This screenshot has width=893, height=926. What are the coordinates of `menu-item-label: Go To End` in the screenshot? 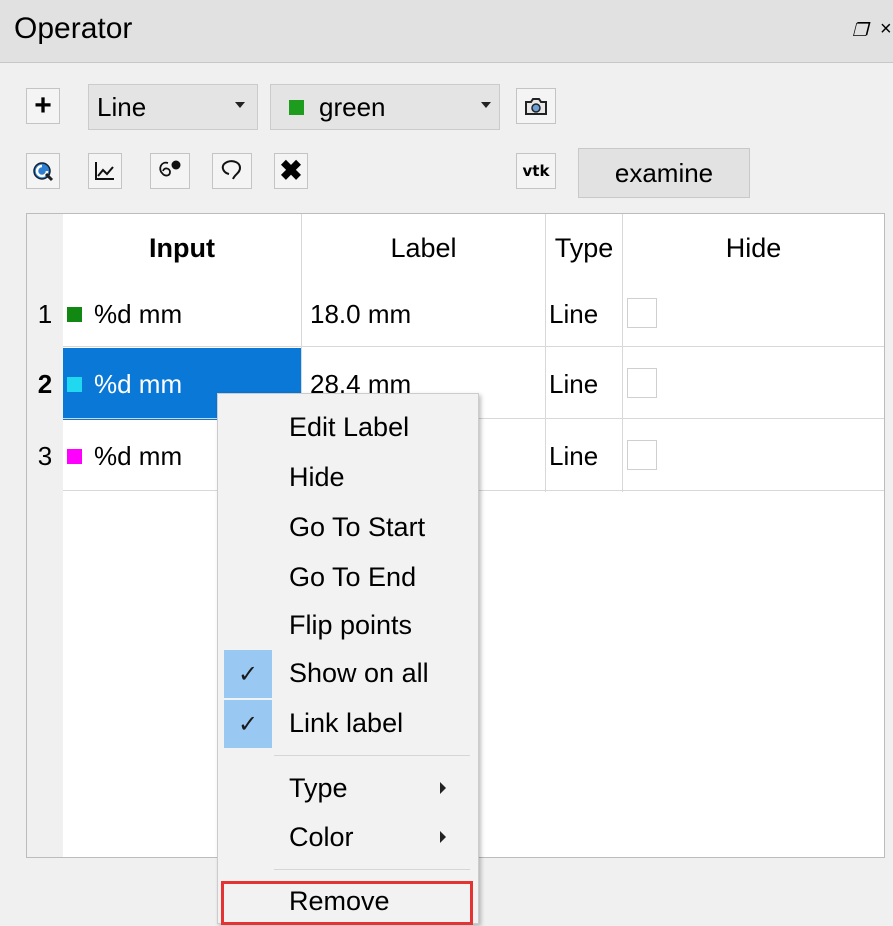 It's located at (353, 577).